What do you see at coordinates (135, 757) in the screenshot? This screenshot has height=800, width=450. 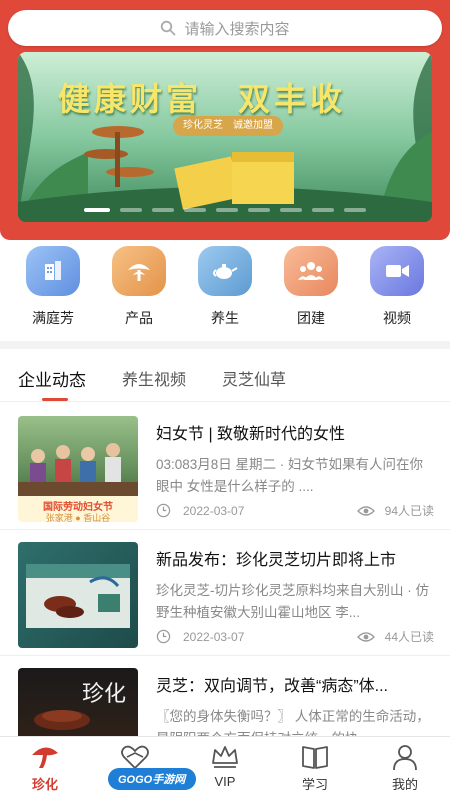 I see `heart-hands-icon` at bounding box center [135, 757].